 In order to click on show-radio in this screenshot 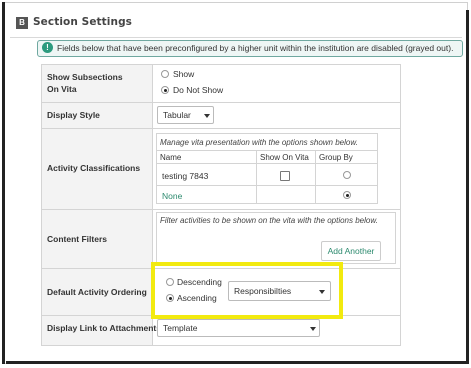, I will do `click(165, 74)`.